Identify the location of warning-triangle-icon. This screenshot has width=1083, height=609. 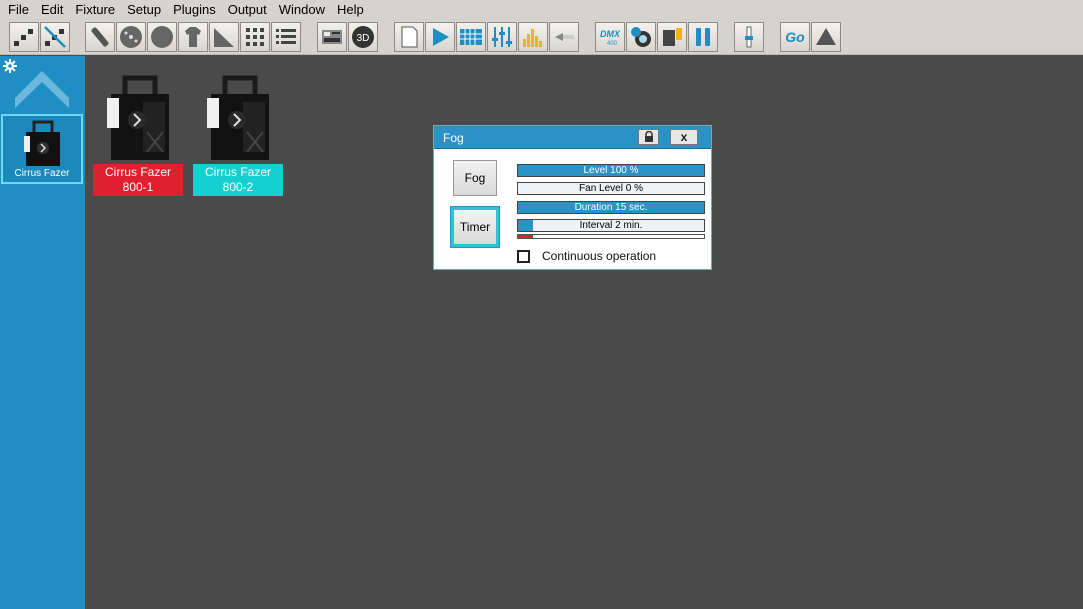
(826, 36).